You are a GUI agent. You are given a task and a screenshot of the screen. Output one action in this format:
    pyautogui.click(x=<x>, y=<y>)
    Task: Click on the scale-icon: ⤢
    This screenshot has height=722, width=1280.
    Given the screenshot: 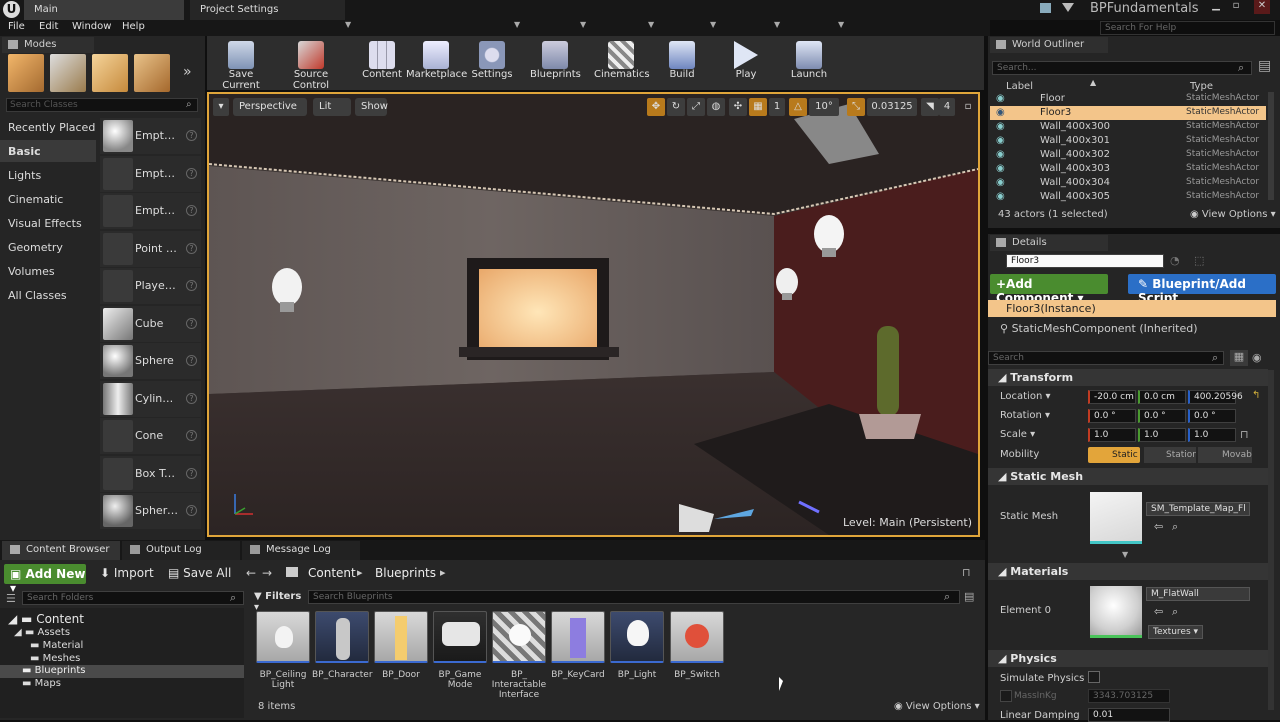 What is the action you would take?
    pyautogui.click(x=696, y=107)
    